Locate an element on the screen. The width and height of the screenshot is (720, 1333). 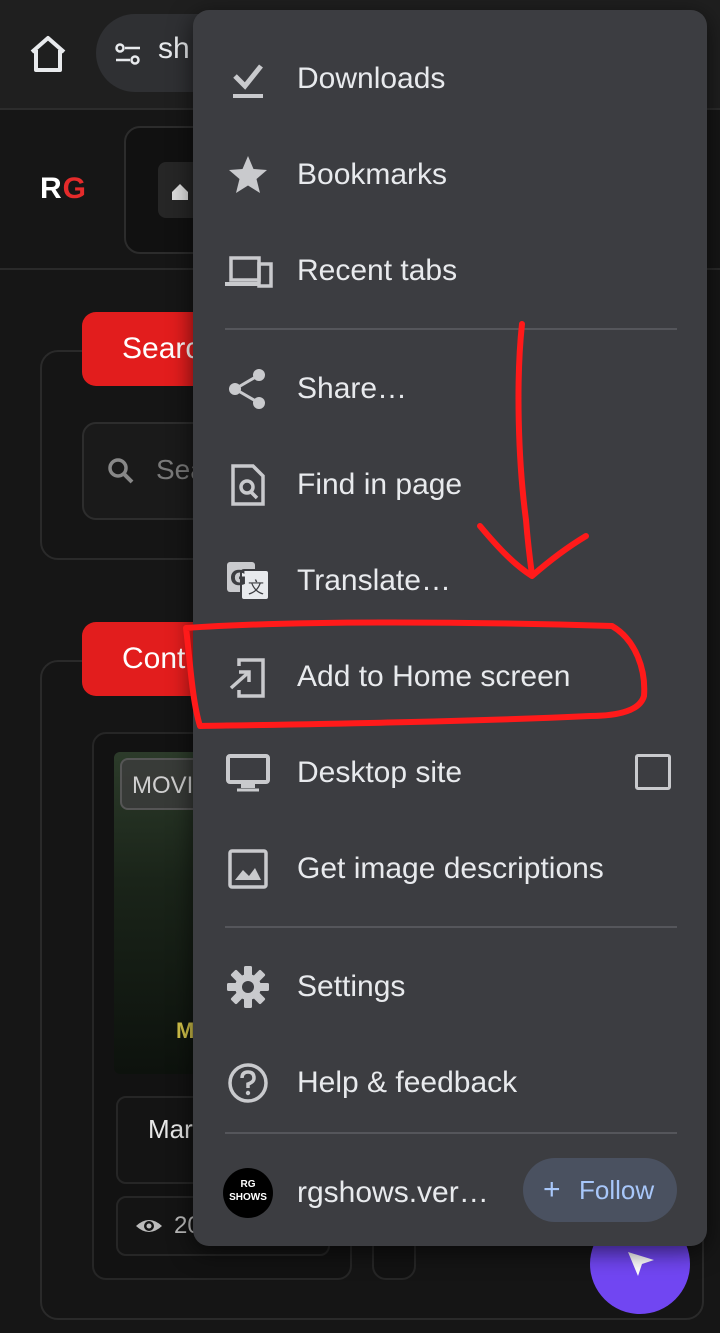
star-icon is located at coordinates (248, 175).